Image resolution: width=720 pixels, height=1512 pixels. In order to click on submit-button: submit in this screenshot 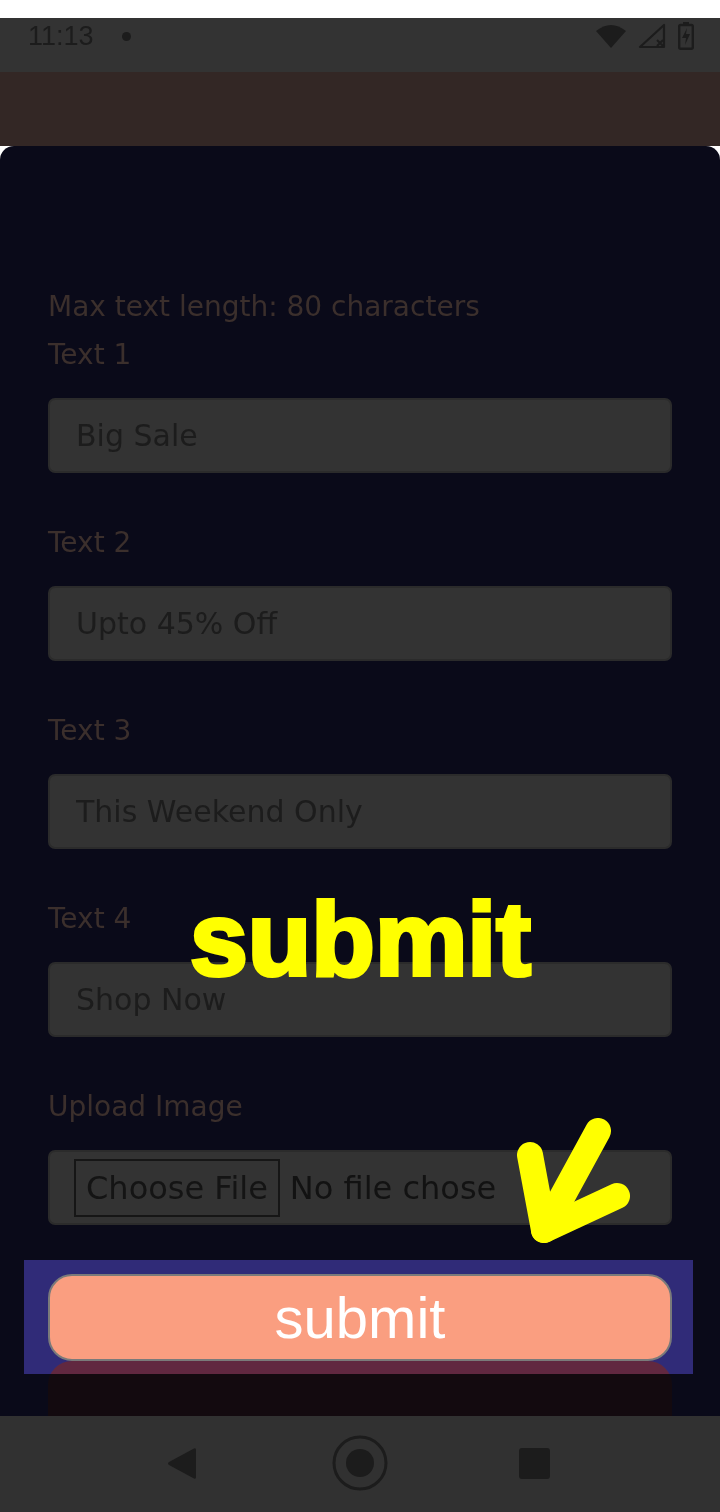, I will do `click(360, 1317)`.